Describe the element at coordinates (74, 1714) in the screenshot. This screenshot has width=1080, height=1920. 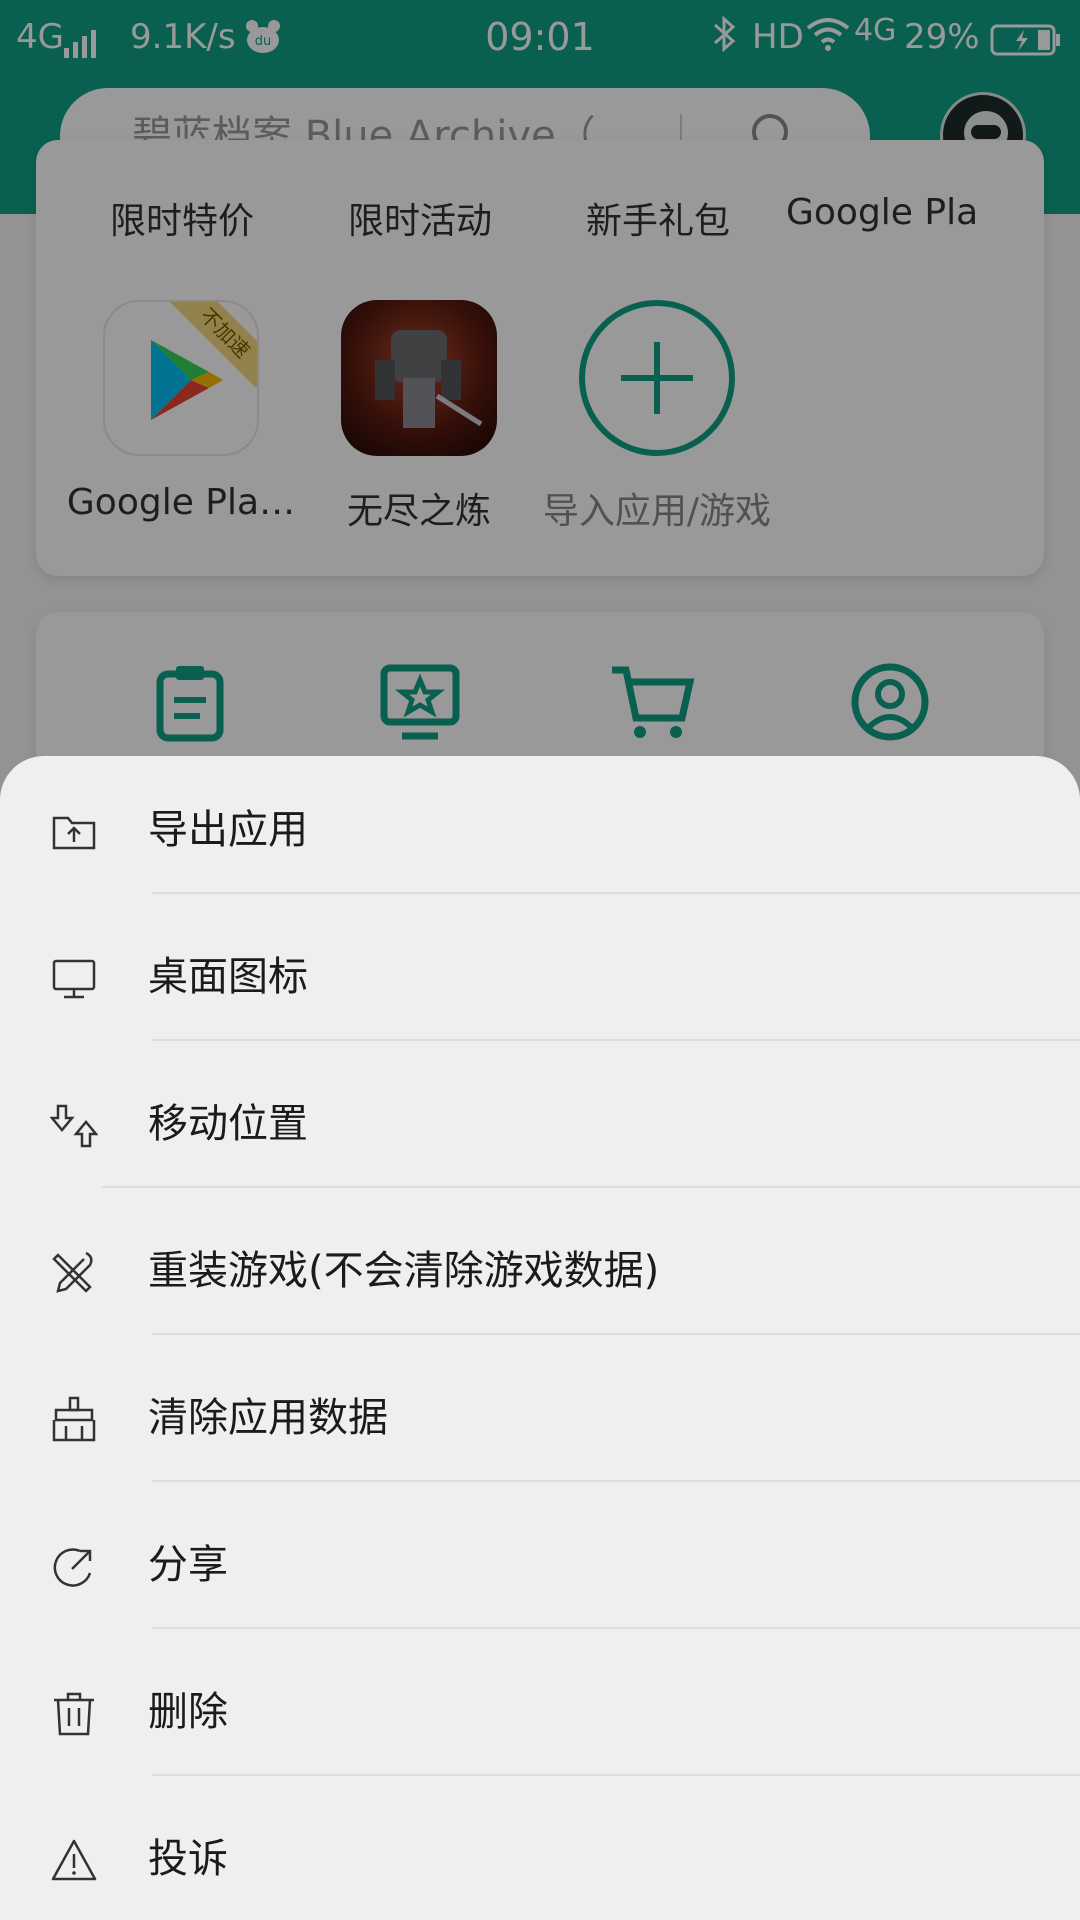
I see `trash-icon` at that location.